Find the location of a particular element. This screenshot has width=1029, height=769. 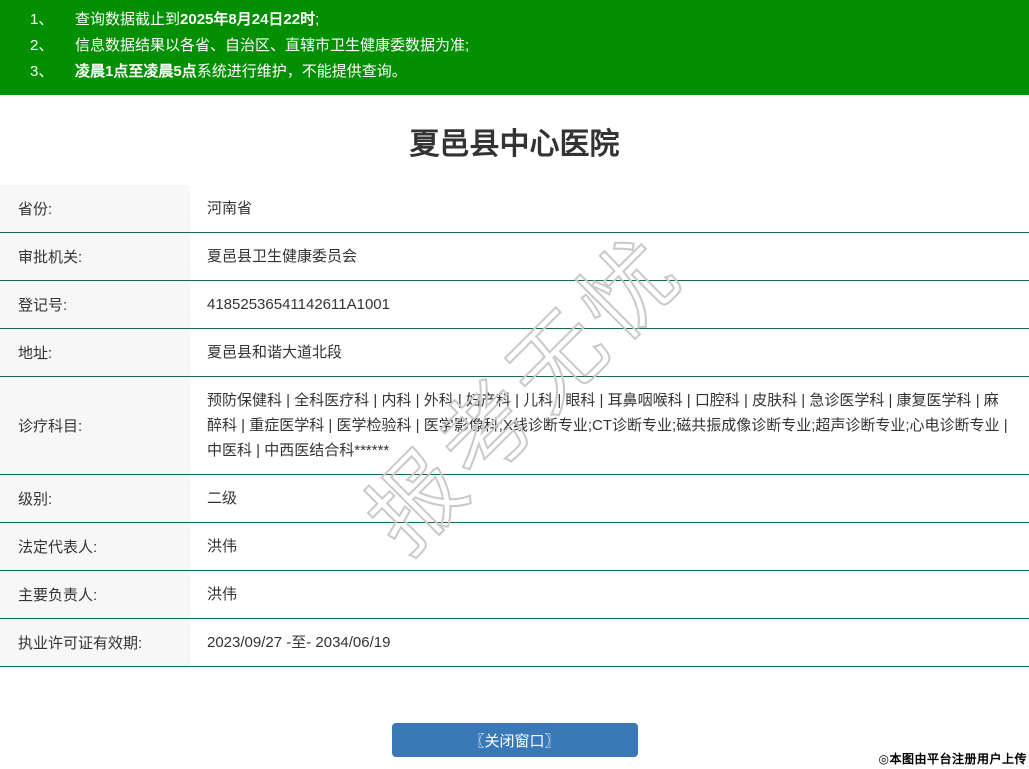

row-label: 地址: is located at coordinates (95, 352).